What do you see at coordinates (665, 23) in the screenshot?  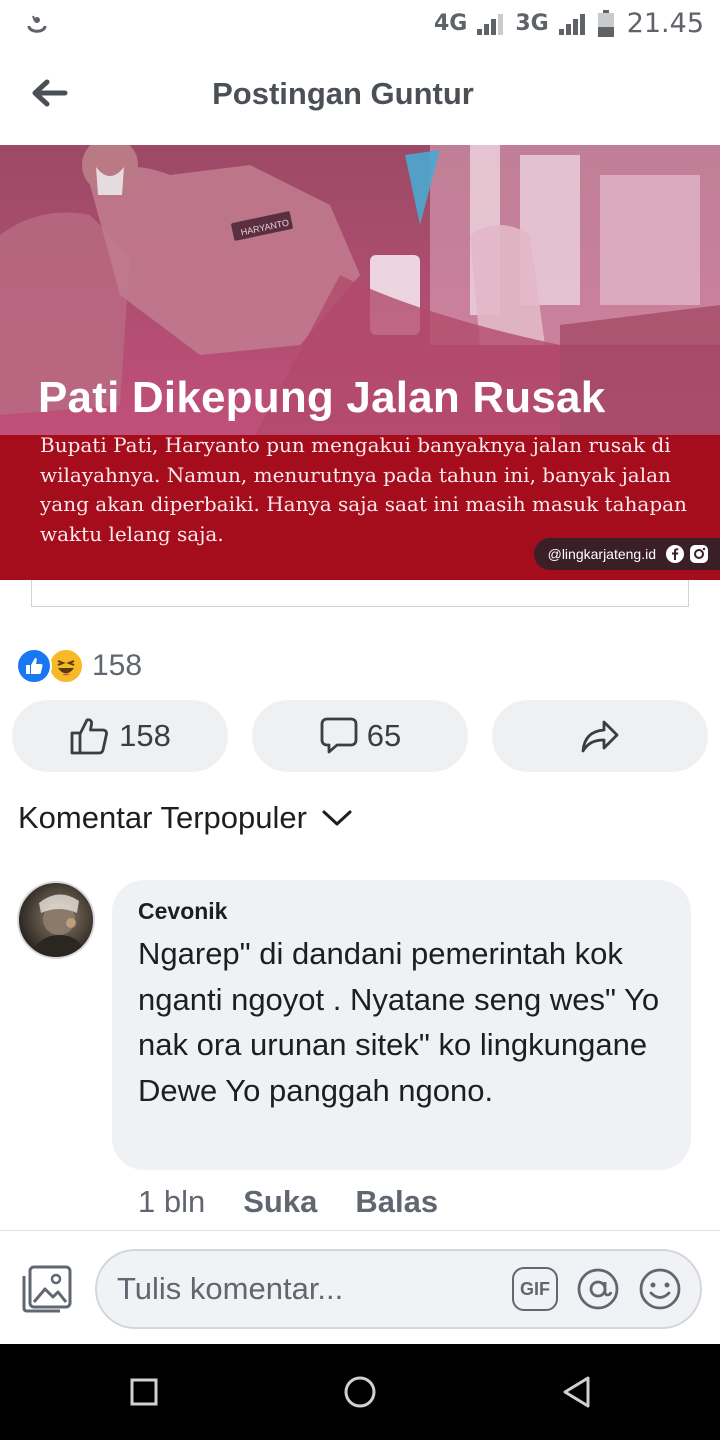 I see `clock: 21.45` at bounding box center [665, 23].